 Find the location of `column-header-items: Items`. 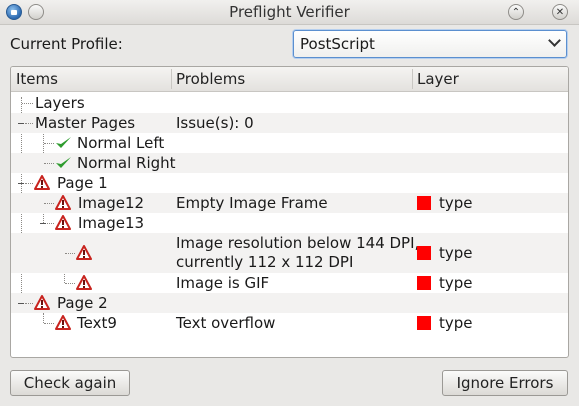

column-header-items: Items is located at coordinates (37, 79).